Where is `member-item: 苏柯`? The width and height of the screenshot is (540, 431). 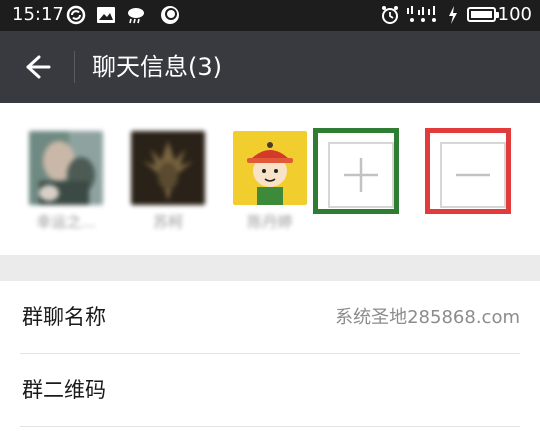
member-item: 苏柯 is located at coordinates (168, 181).